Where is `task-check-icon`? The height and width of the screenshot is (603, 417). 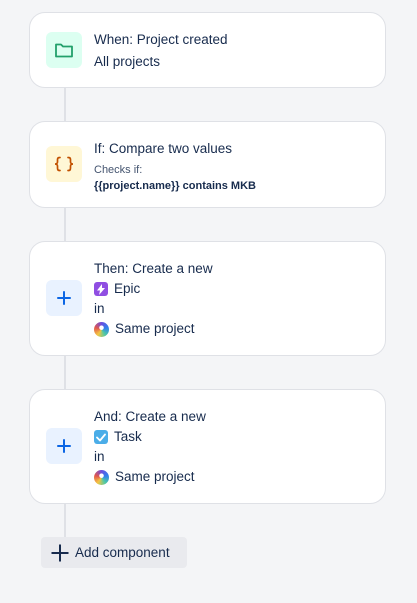
task-check-icon is located at coordinates (101, 437).